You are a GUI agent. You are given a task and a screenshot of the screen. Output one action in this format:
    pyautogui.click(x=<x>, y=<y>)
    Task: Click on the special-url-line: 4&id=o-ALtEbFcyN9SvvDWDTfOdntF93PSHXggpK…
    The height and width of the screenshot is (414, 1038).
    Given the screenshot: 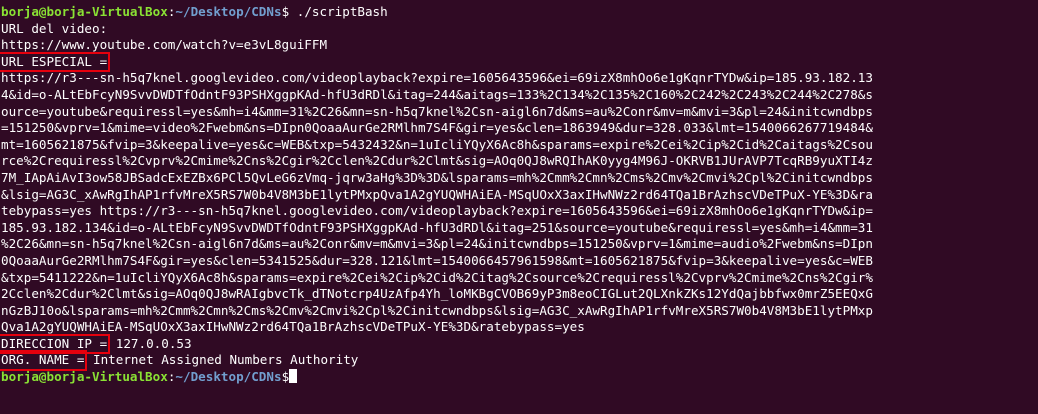 What is the action you would take?
    pyautogui.click(x=437, y=94)
    